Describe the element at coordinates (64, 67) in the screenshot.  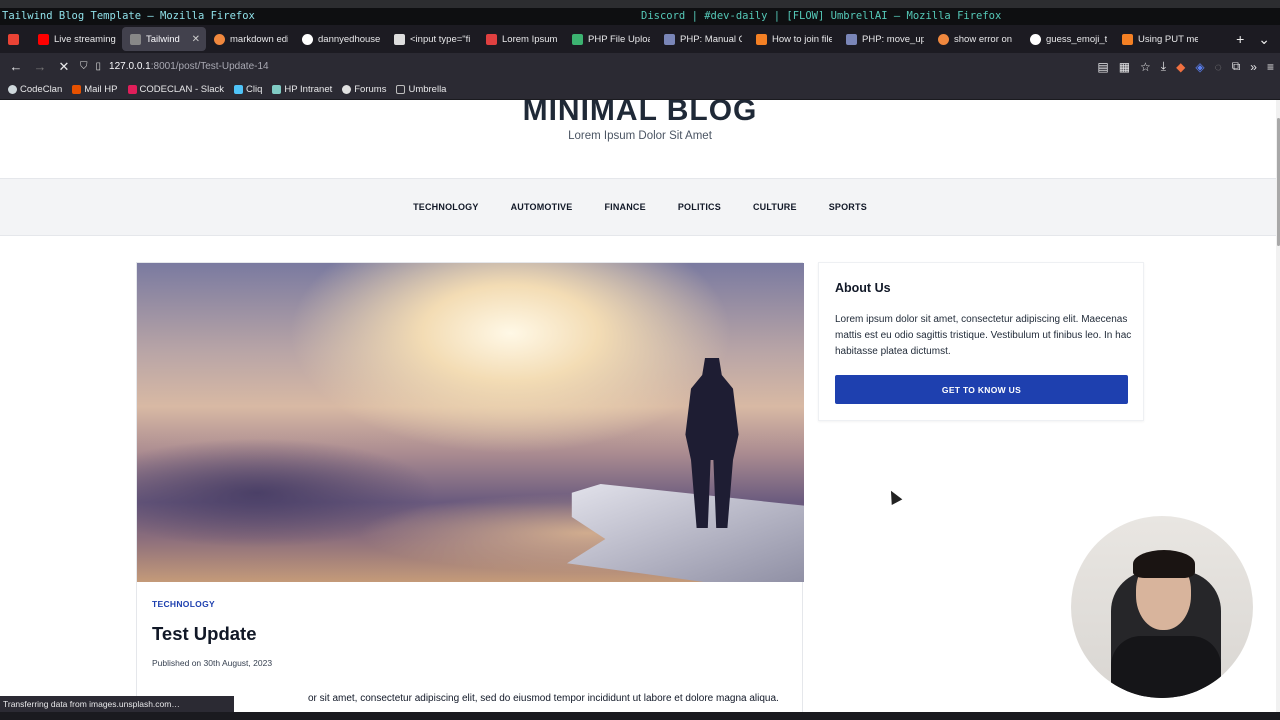
I see `stop-loading-icon: ✕` at that location.